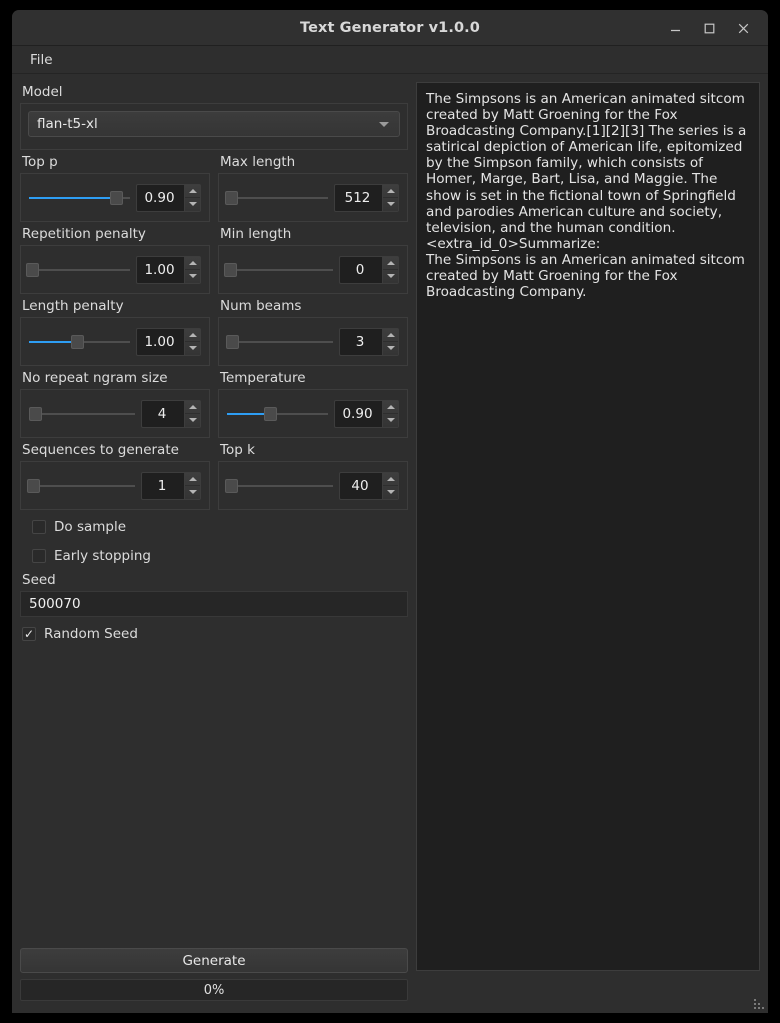 This screenshot has height=1023, width=780. I want to click on menu-bar: File, so click(390, 60).